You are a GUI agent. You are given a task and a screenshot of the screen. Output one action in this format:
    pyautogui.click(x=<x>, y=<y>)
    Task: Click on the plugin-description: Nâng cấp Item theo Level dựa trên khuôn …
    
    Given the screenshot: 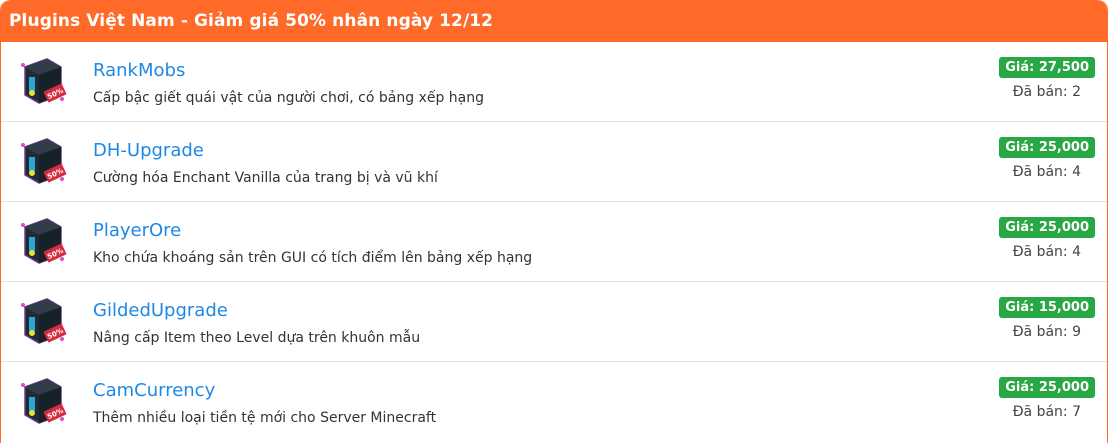 What is the action you would take?
    pyautogui.click(x=257, y=338)
    